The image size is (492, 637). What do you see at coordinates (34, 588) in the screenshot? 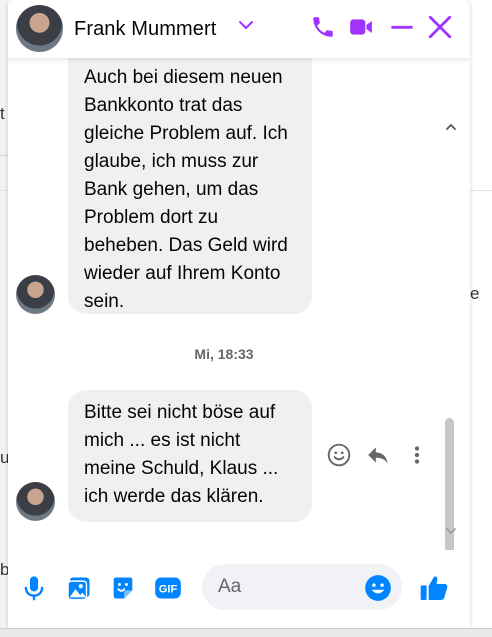
I see `microphone-icon` at bounding box center [34, 588].